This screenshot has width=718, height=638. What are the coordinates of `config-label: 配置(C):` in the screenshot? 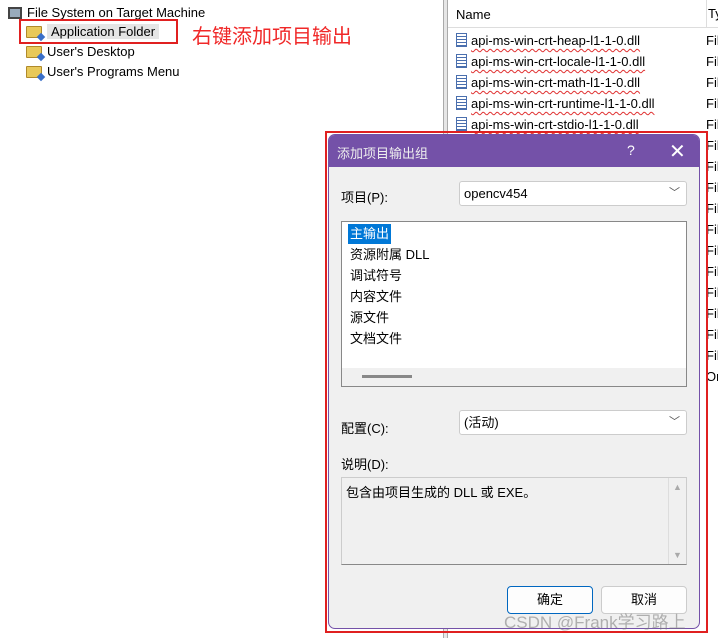 It's located at (365, 428).